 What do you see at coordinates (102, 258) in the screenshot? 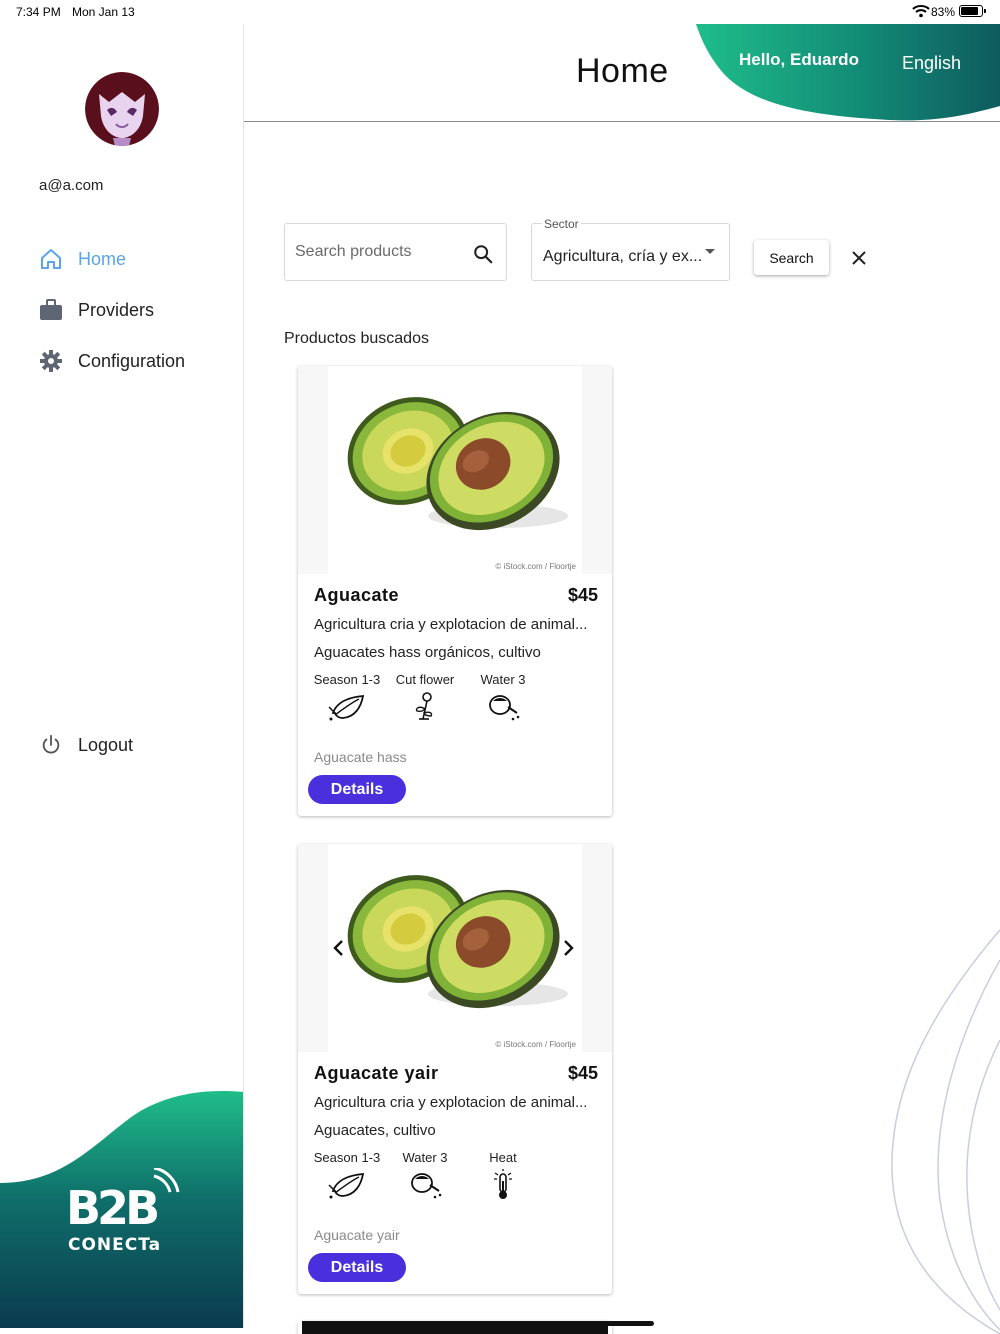
I see `sidebar-item-label: Home` at bounding box center [102, 258].